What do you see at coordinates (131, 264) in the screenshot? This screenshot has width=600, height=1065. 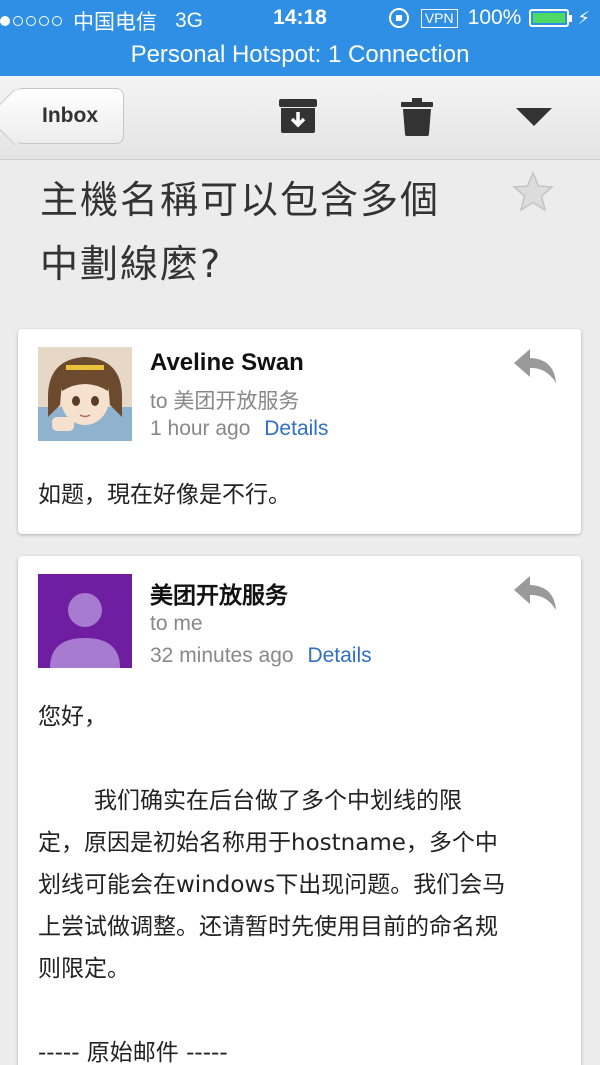 I see `subject-line-2: 中劃線麼?` at bounding box center [131, 264].